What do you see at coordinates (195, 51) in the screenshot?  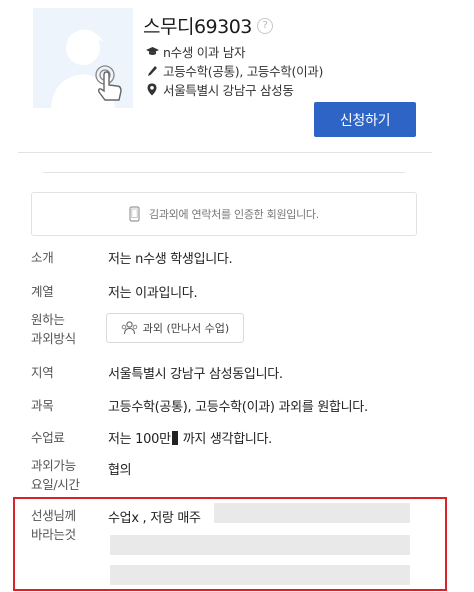 I see `info-student-type: n수생 이과 남자` at bounding box center [195, 51].